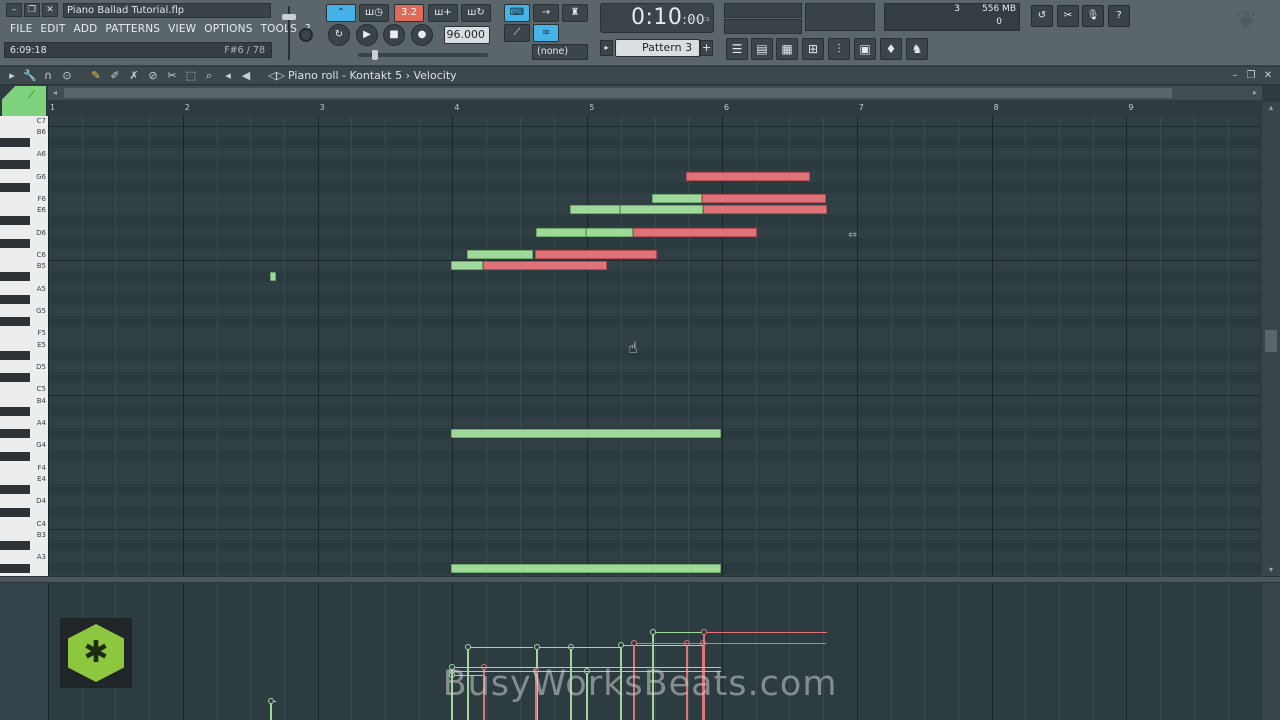 This screenshot has width=1280, height=720. I want to click on speaker-icon: ◀, so click(246, 76).